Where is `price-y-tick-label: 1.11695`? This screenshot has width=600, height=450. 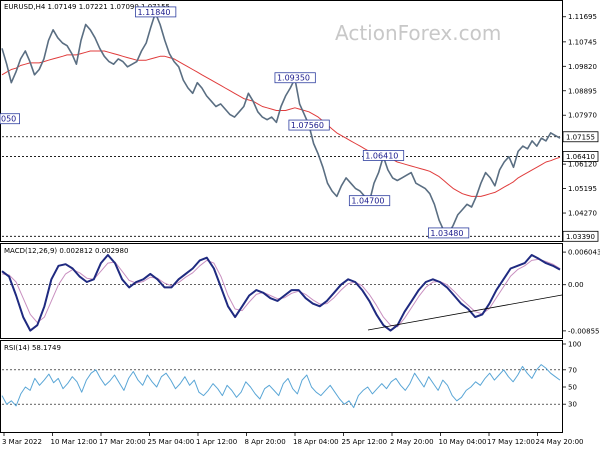
price-y-tick-label: 1.11695 is located at coordinates (582, 17).